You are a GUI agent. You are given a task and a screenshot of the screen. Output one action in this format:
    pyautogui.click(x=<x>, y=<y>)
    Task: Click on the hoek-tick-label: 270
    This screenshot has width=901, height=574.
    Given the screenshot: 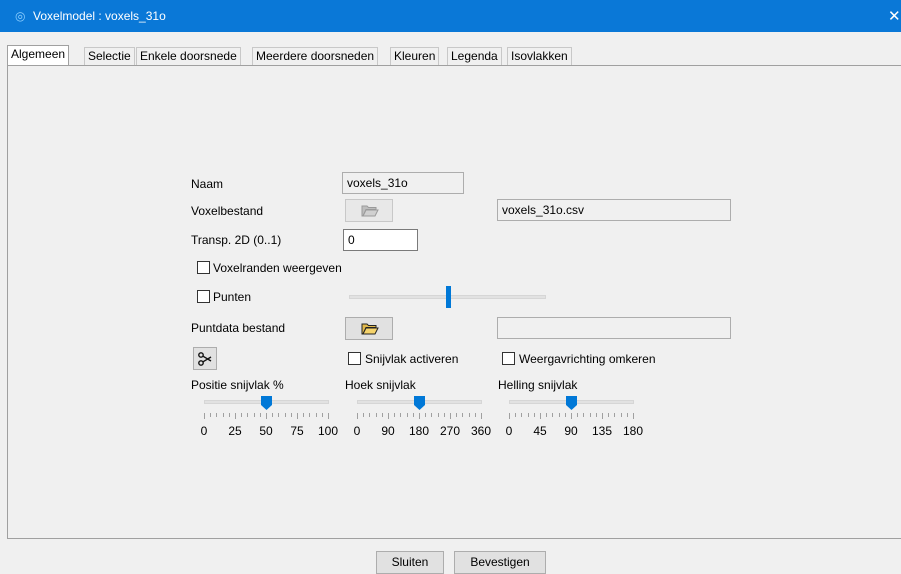 What is the action you would take?
    pyautogui.click(x=450, y=431)
    